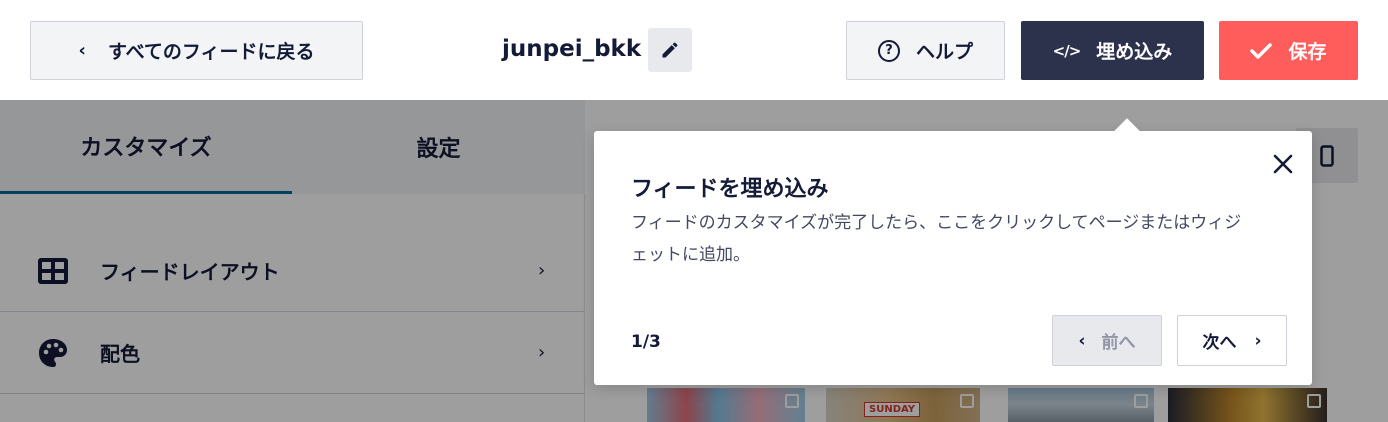  I want to click on previous-button: ‹ 前へ, so click(1107, 340).